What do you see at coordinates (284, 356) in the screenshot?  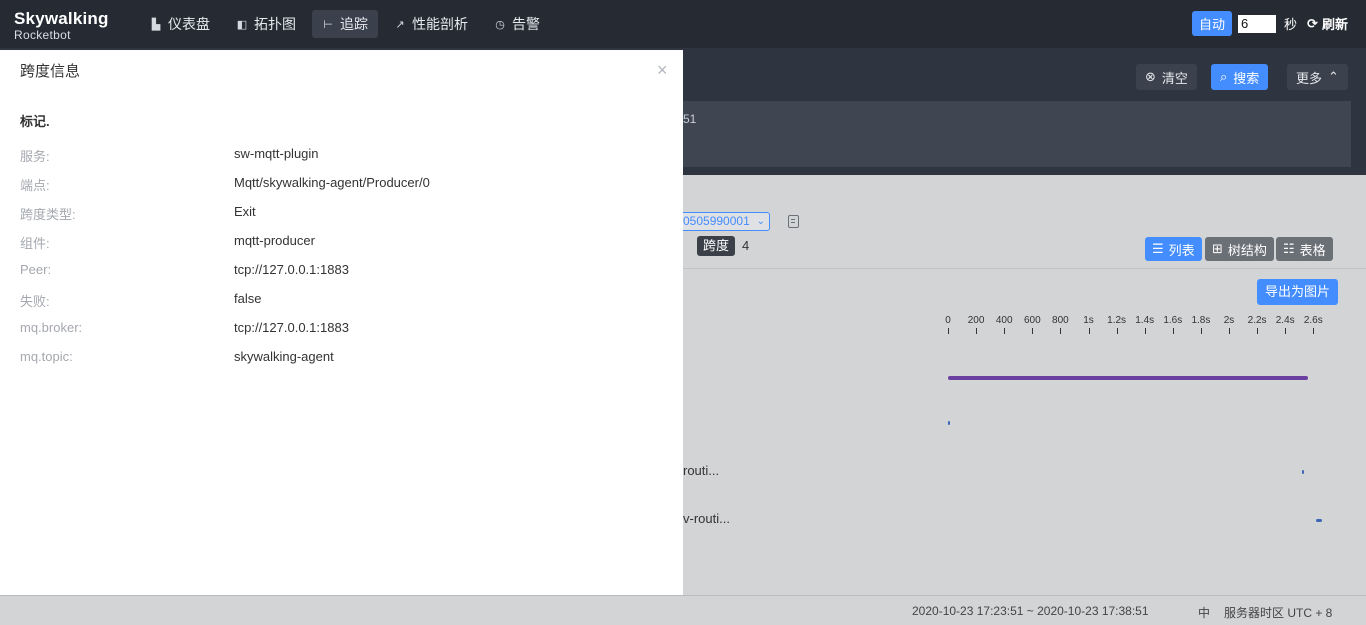 I see `field-value: skywalking-agent` at bounding box center [284, 356].